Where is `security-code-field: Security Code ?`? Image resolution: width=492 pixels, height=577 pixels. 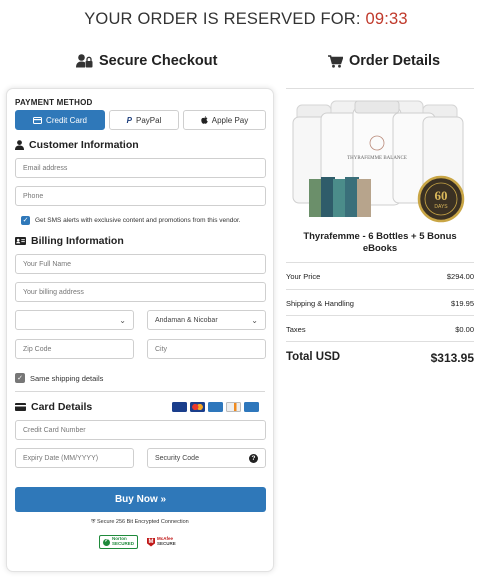 security-code-field: Security Code ? is located at coordinates (206, 458).